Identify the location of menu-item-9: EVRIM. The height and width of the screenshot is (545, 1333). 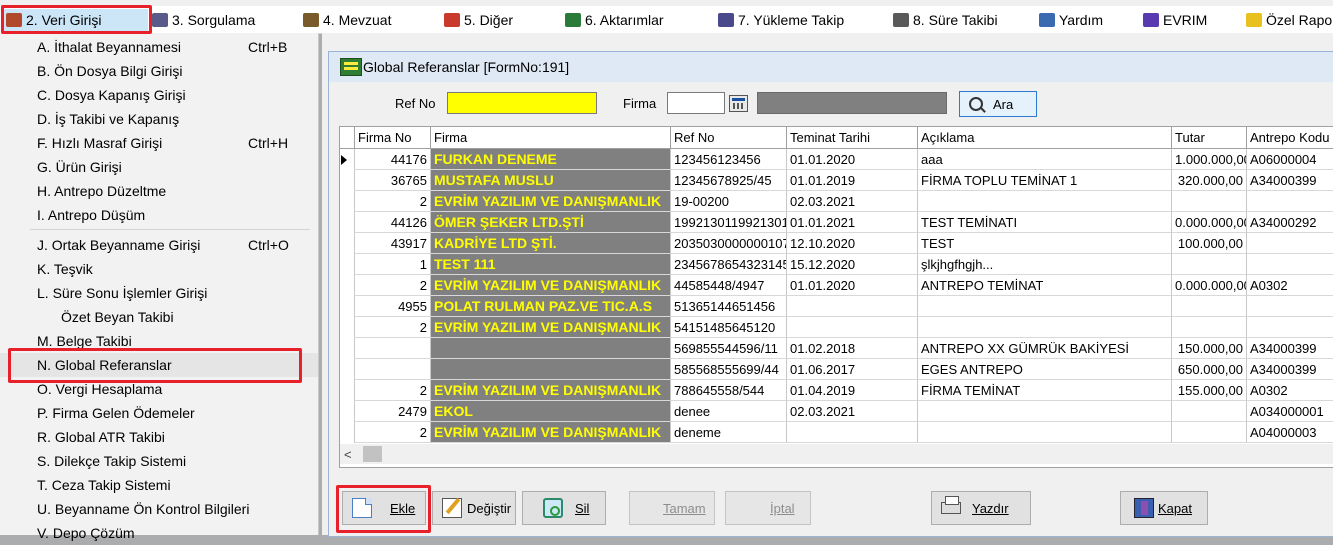
(1175, 20).